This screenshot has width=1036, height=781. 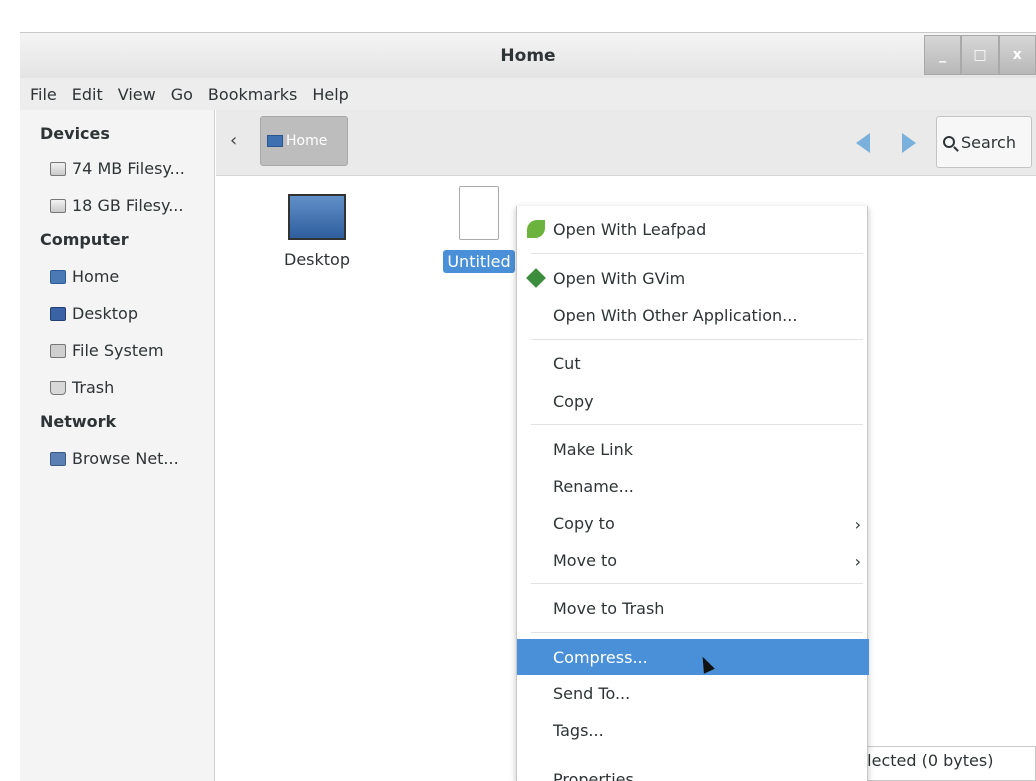 I want to click on menu-item-label: Open With Leafpad, so click(x=630, y=229).